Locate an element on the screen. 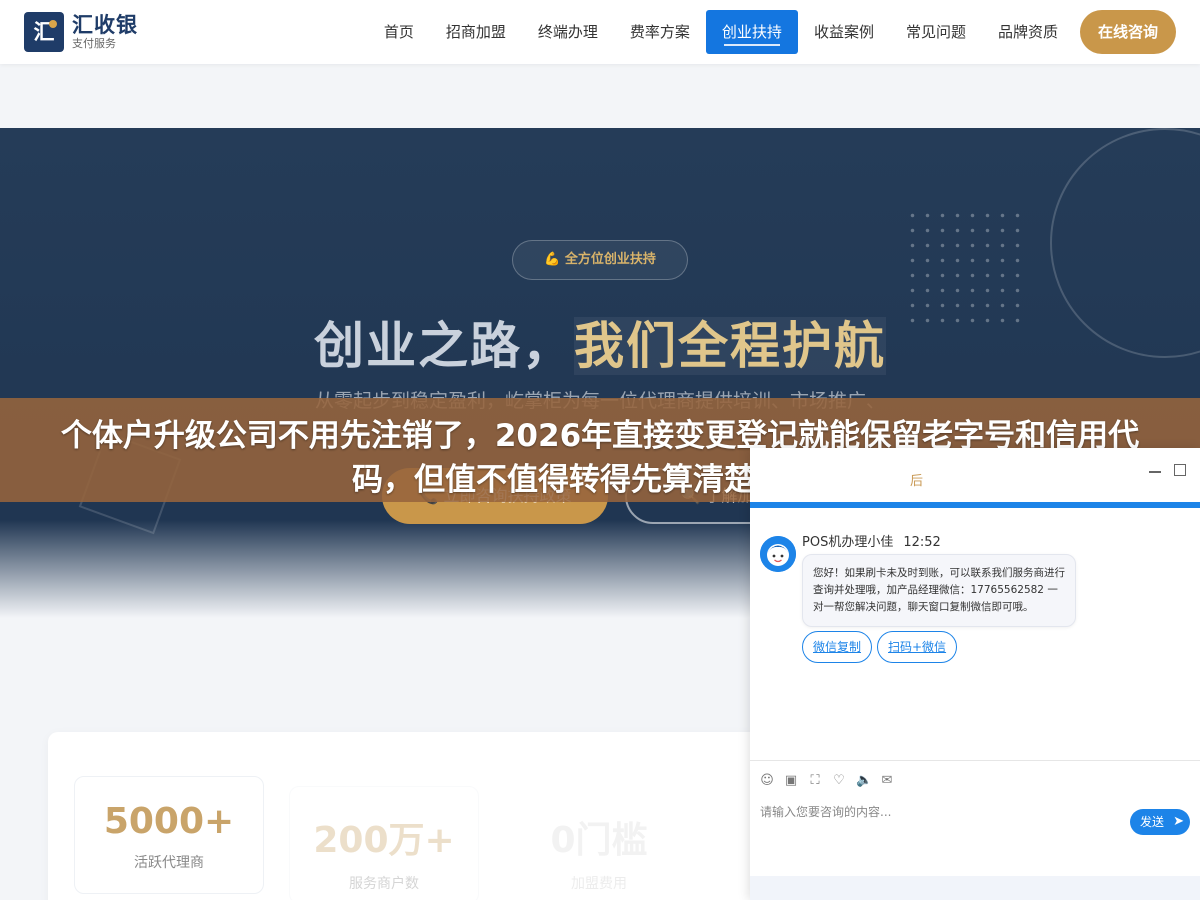  nav-item-startup-support: 创业扶持 is located at coordinates (751, 32).